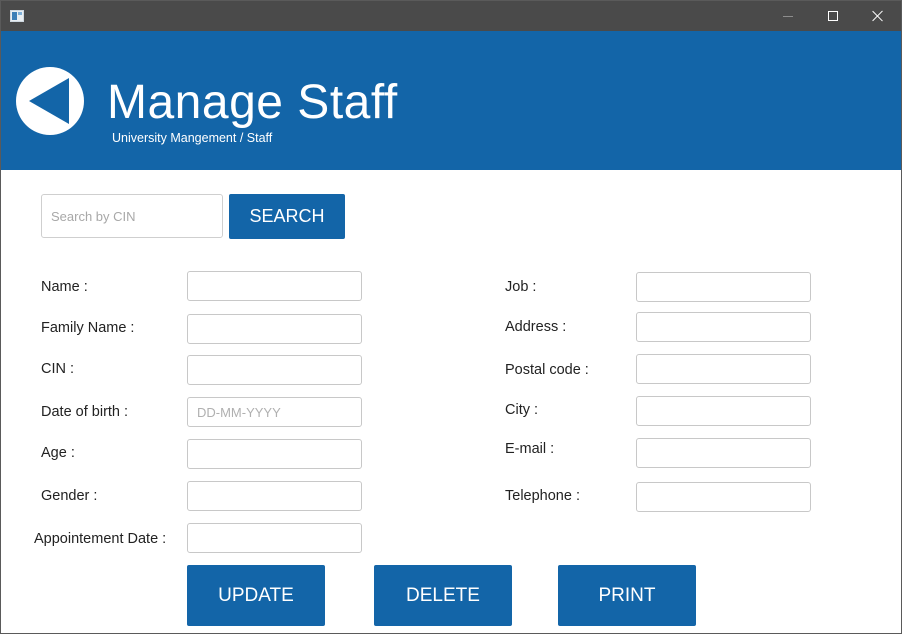 This screenshot has width=902, height=634. Describe the element at coordinates (132, 216) in the screenshot. I see `search-input` at that location.